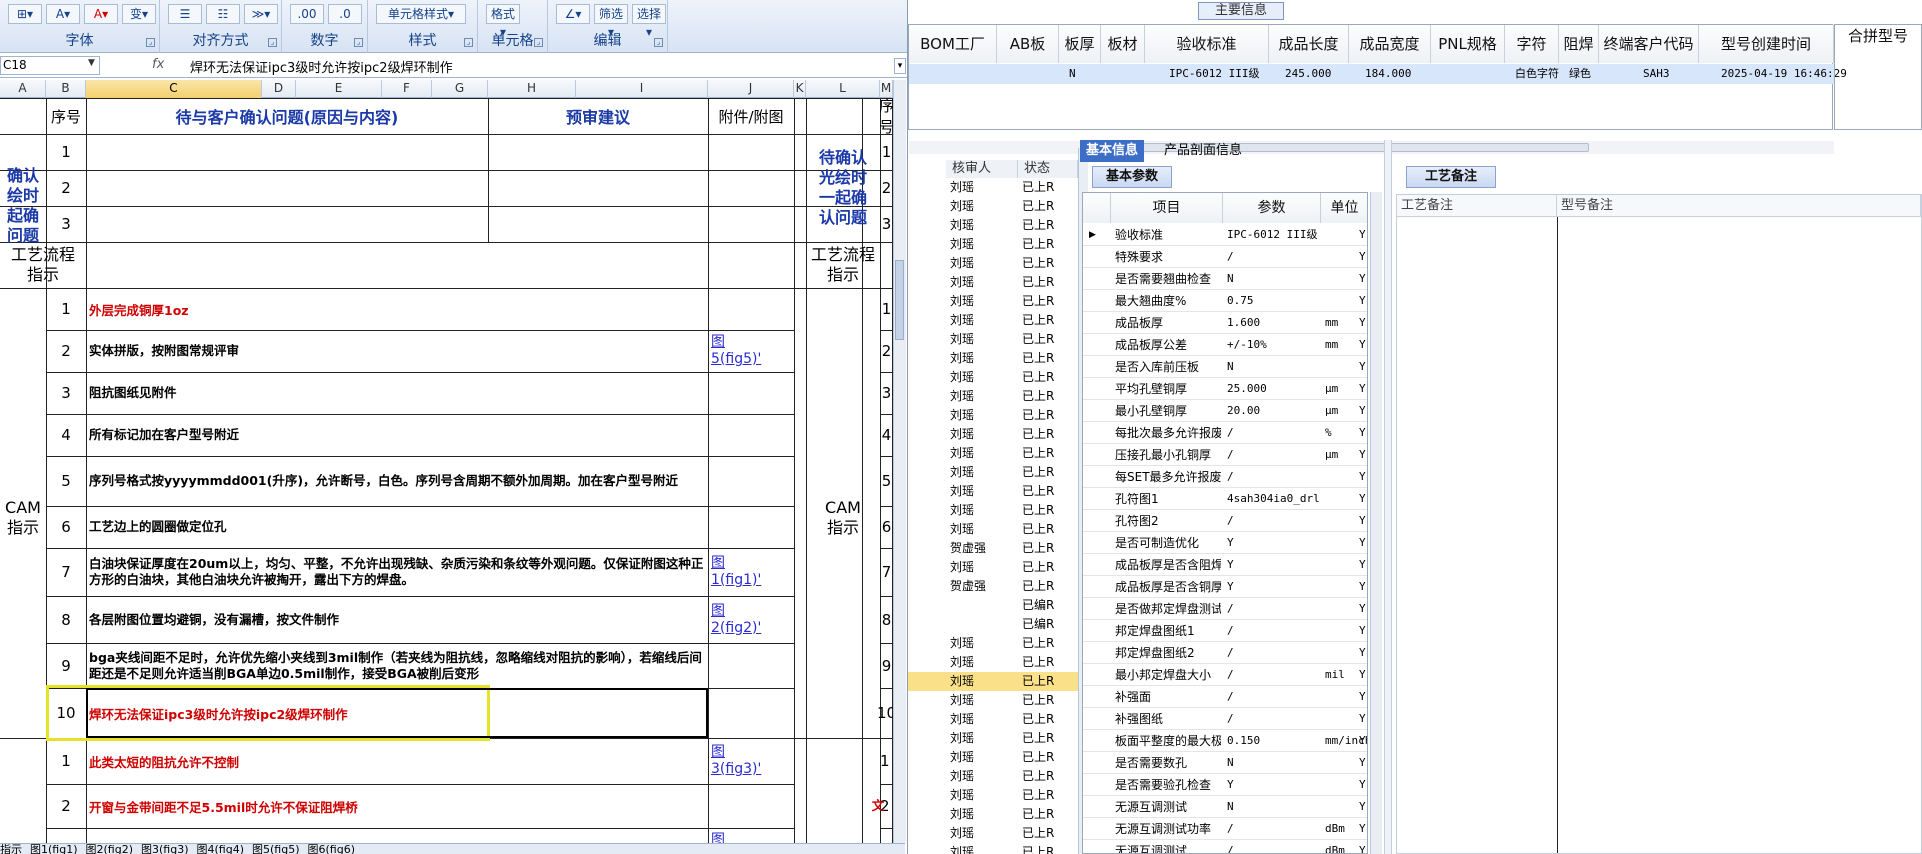 The height and width of the screenshot is (854, 1922). What do you see at coordinates (1203, 151) in the screenshot?
I see `tab-product-section: 产品剖面信息` at bounding box center [1203, 151].